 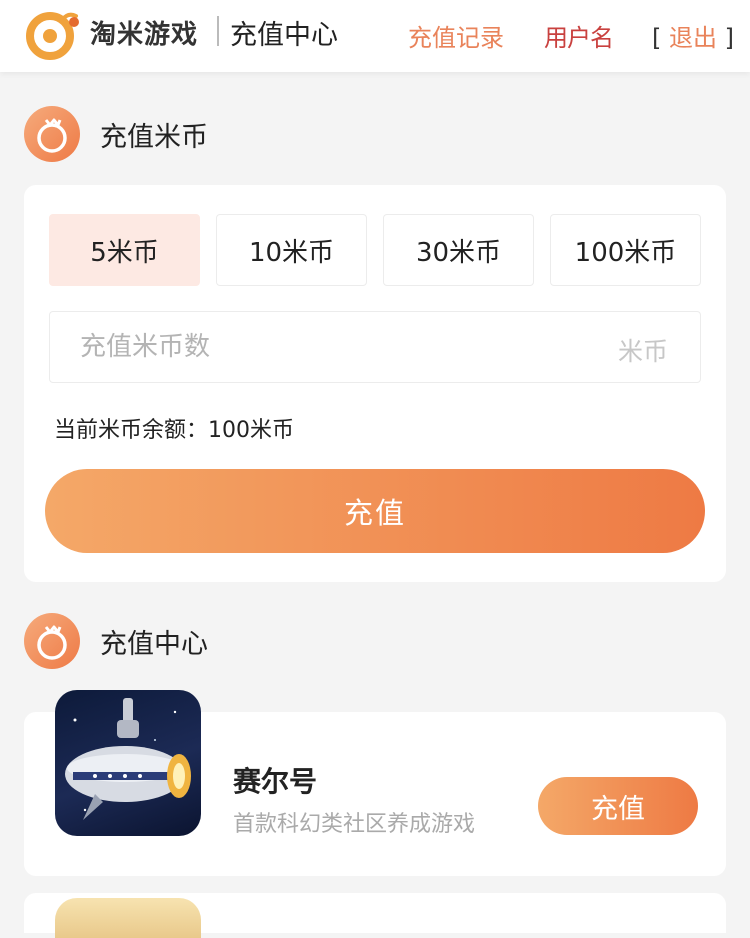 I want to click on amount-option-30: 30米币, so click(x=458, y=250).